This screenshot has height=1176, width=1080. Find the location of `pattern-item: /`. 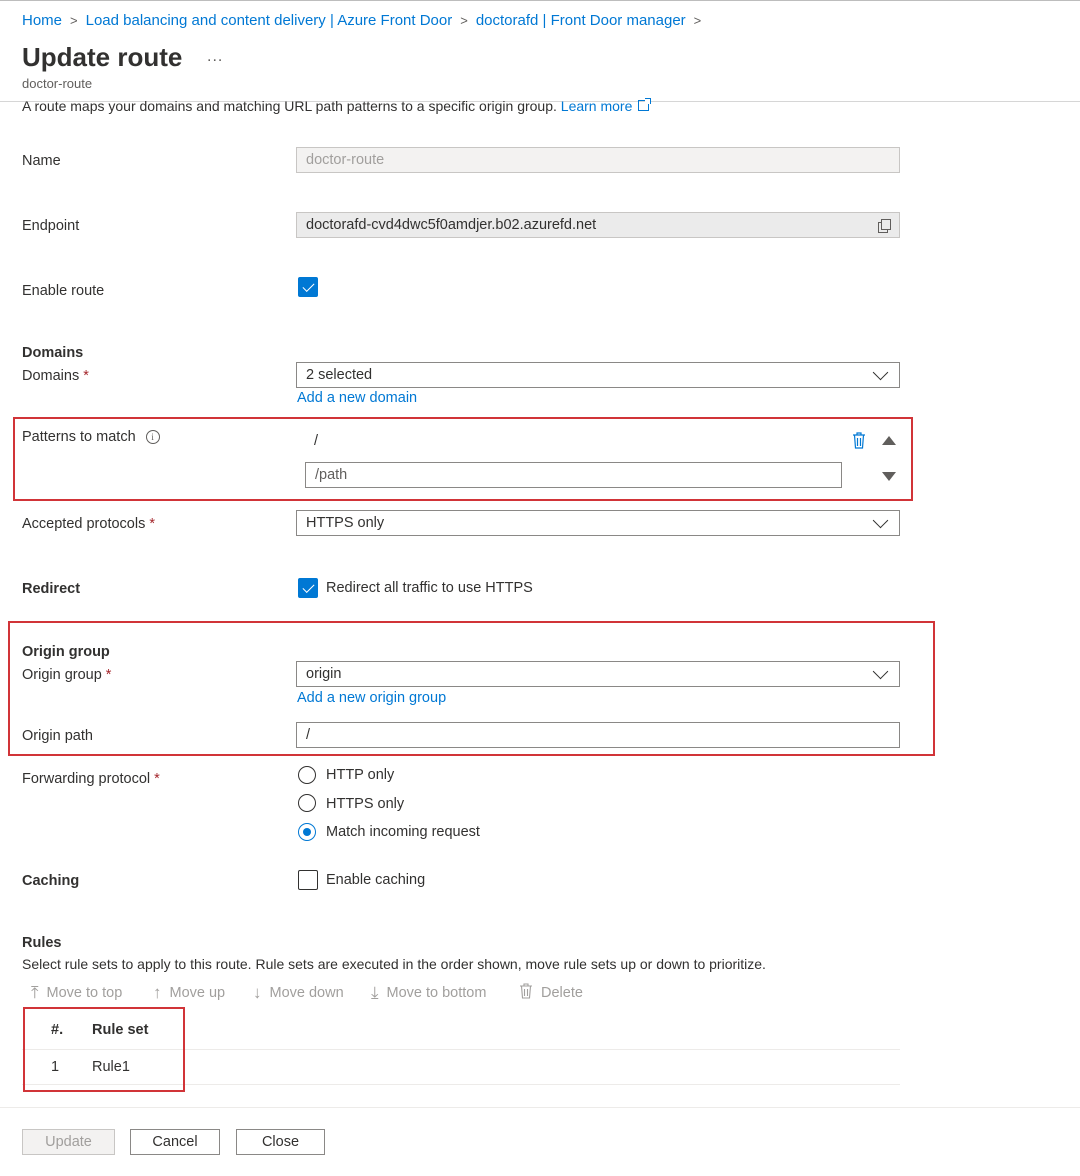

pattern-item: / is located at coordinates (316, 441).